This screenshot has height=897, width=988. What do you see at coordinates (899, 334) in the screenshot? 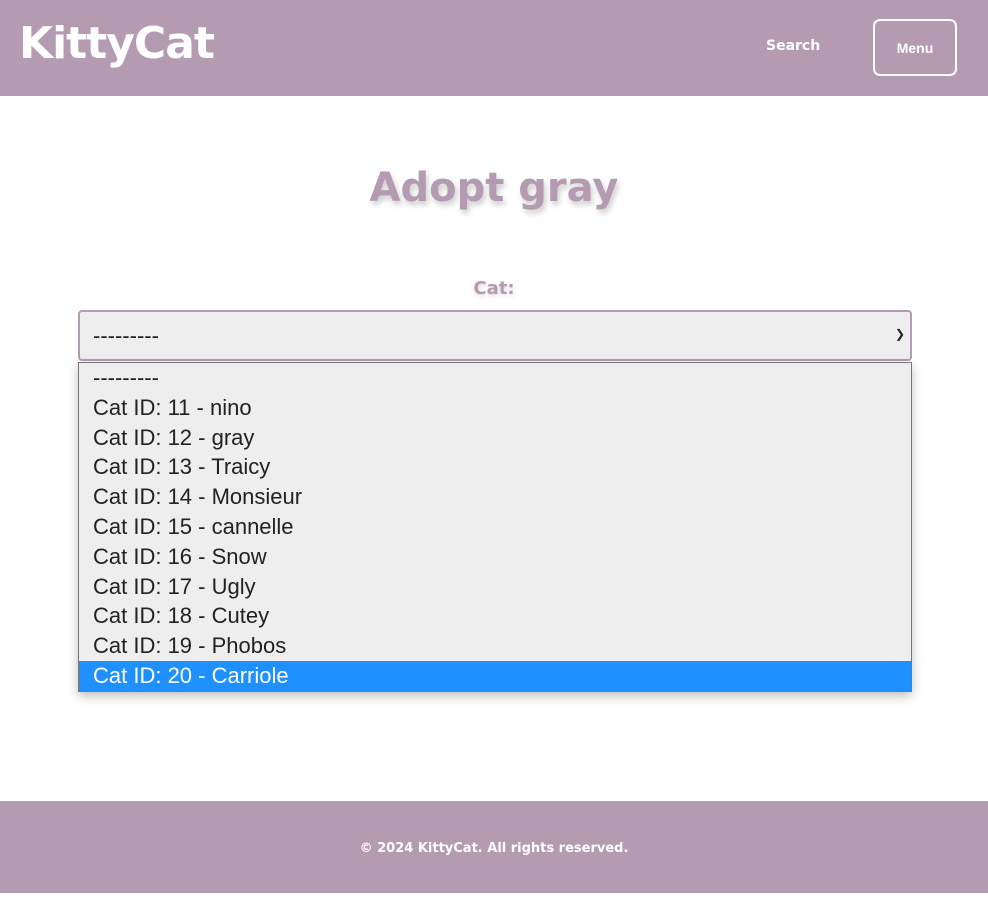
I see `chevron-down-icon: ❯` at bounding box center [899, 334].